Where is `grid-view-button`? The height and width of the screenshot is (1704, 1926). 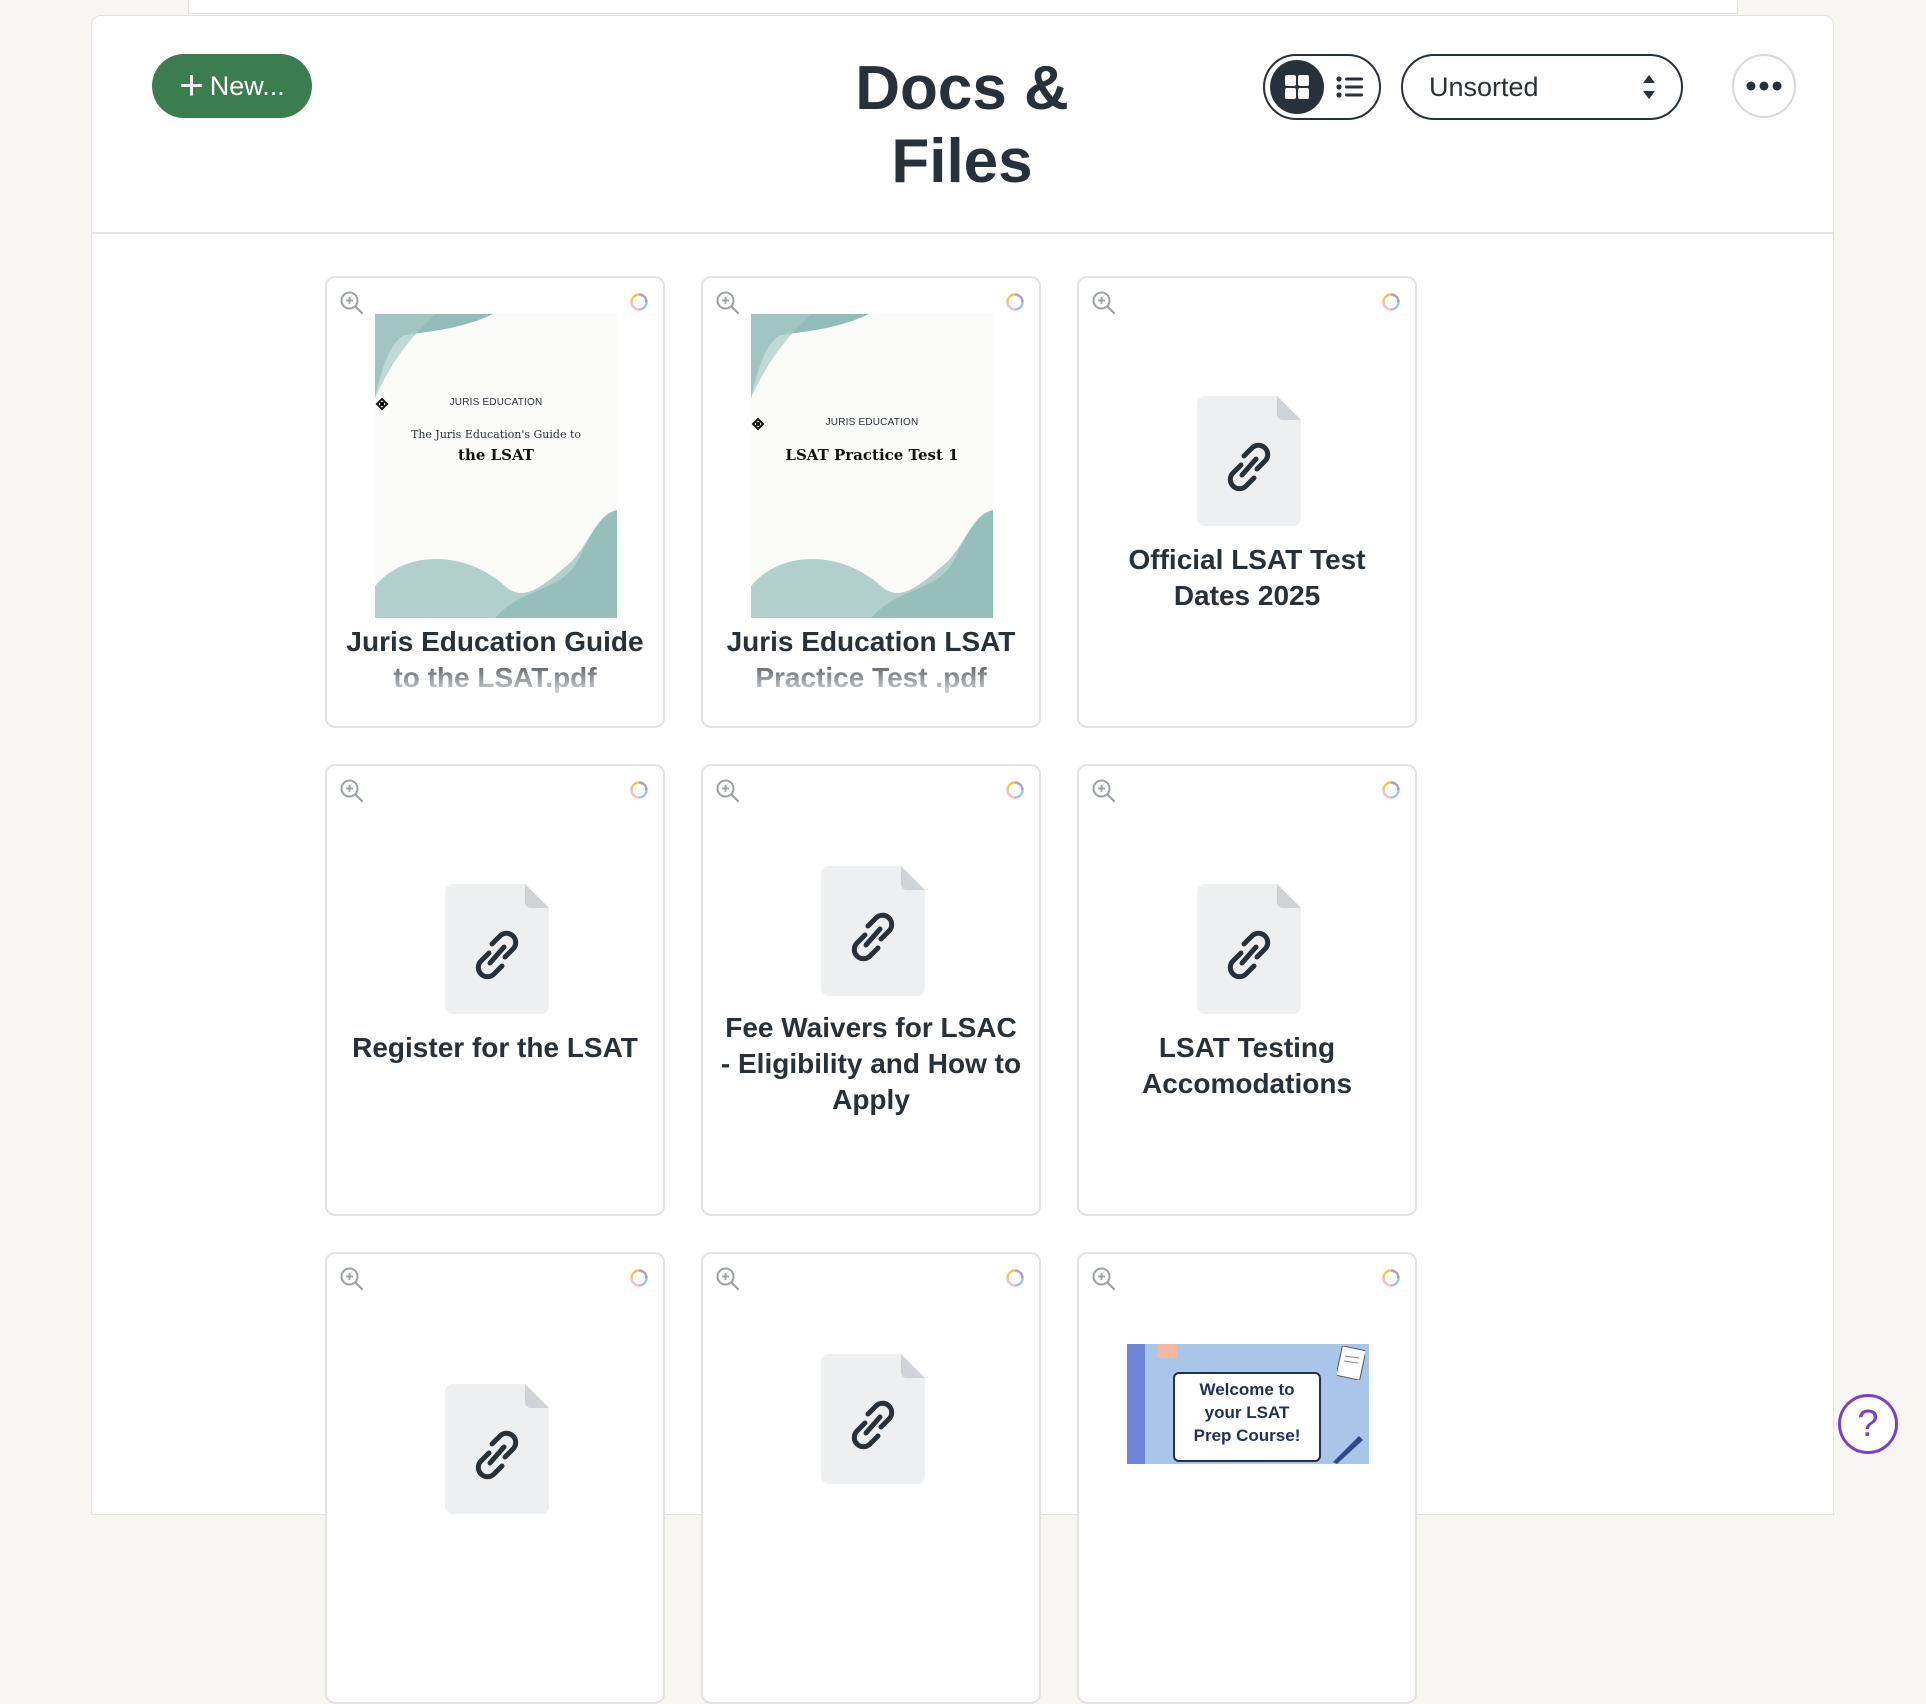
grid-view-button is located at coordinates (1297, 87).